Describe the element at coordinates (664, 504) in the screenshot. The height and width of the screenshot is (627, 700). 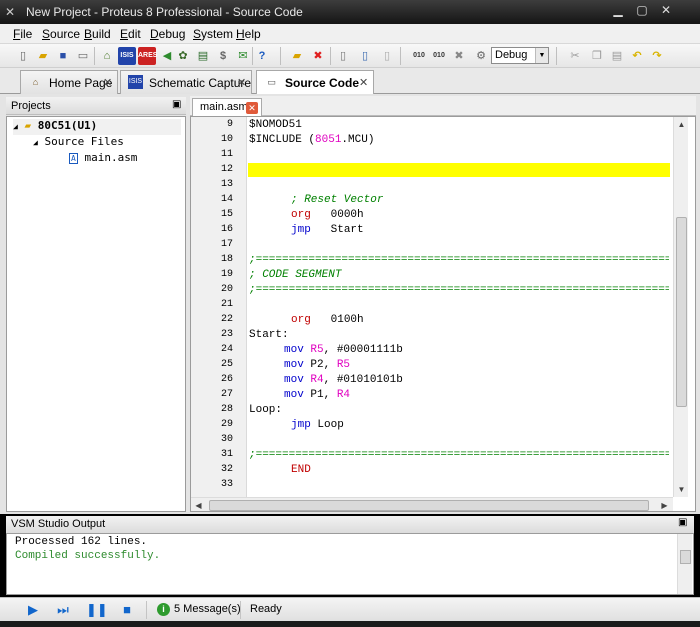
I see `scroll-right-icon: ▶` at that location.